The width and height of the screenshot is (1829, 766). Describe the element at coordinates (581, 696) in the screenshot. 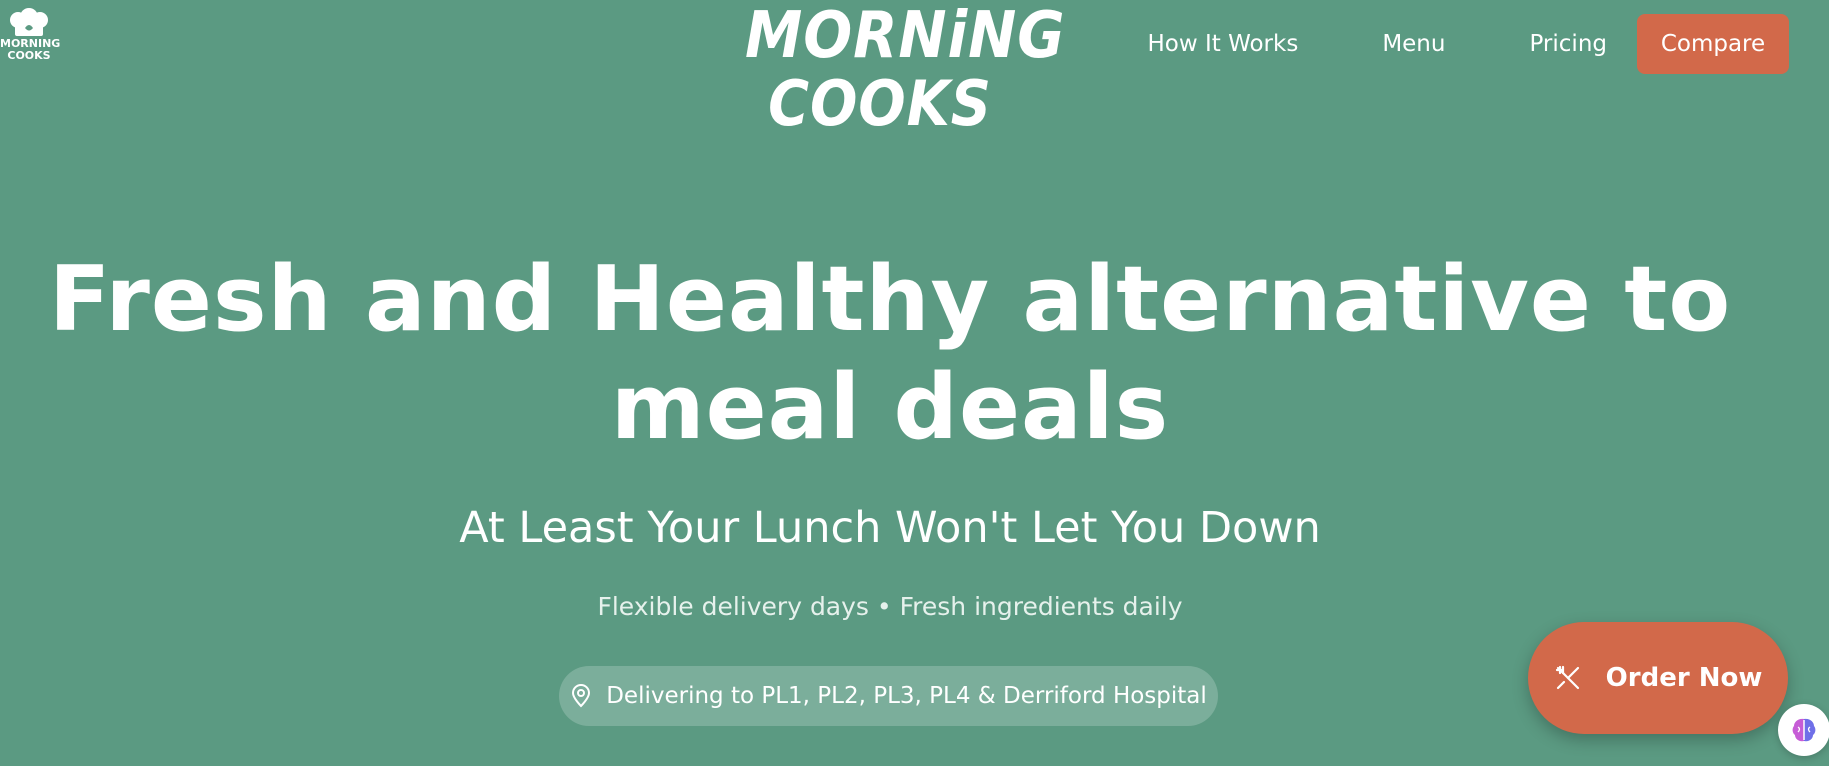

I see `map-pin-icon` at that location.